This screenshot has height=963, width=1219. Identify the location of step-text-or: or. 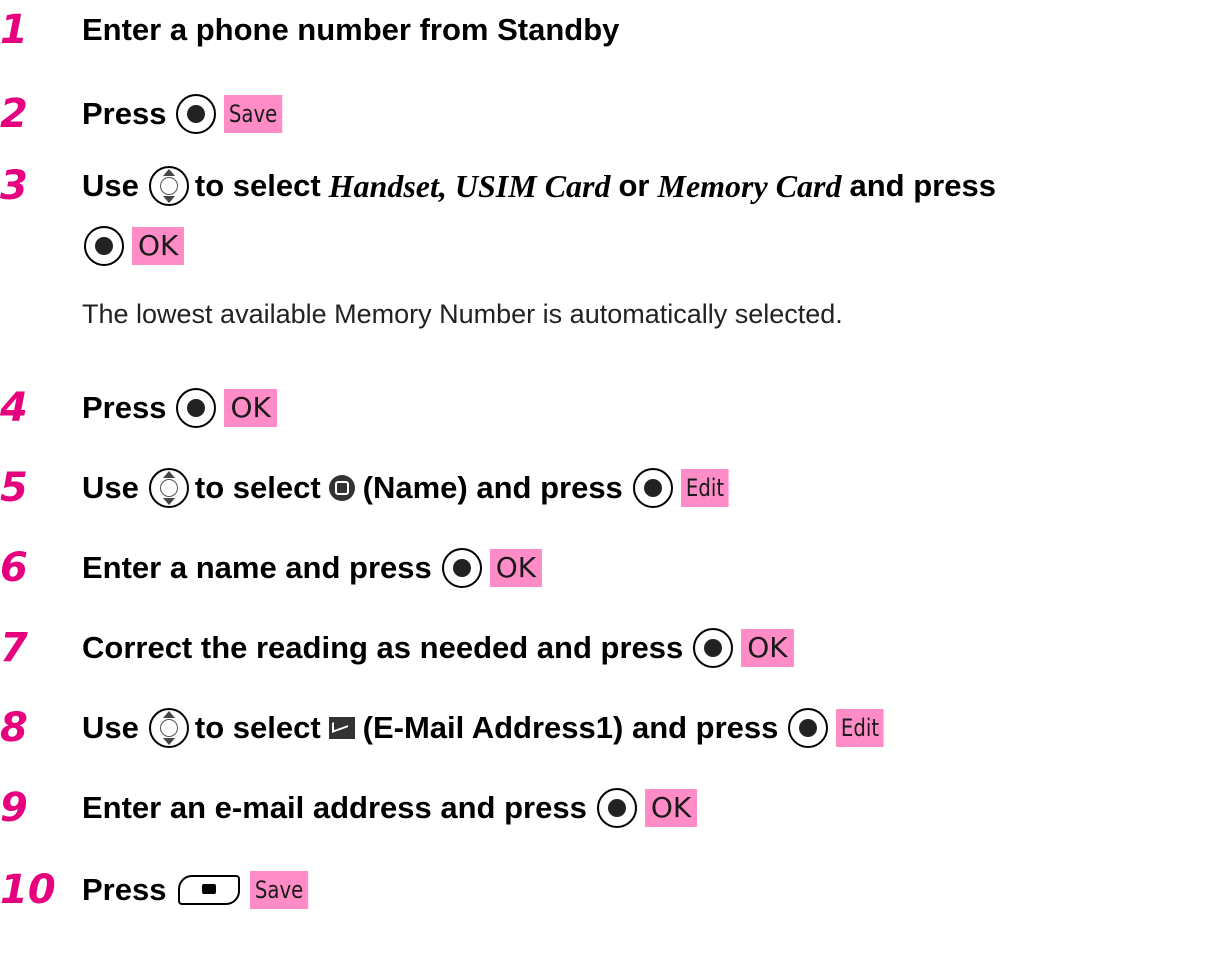
(634, 185).